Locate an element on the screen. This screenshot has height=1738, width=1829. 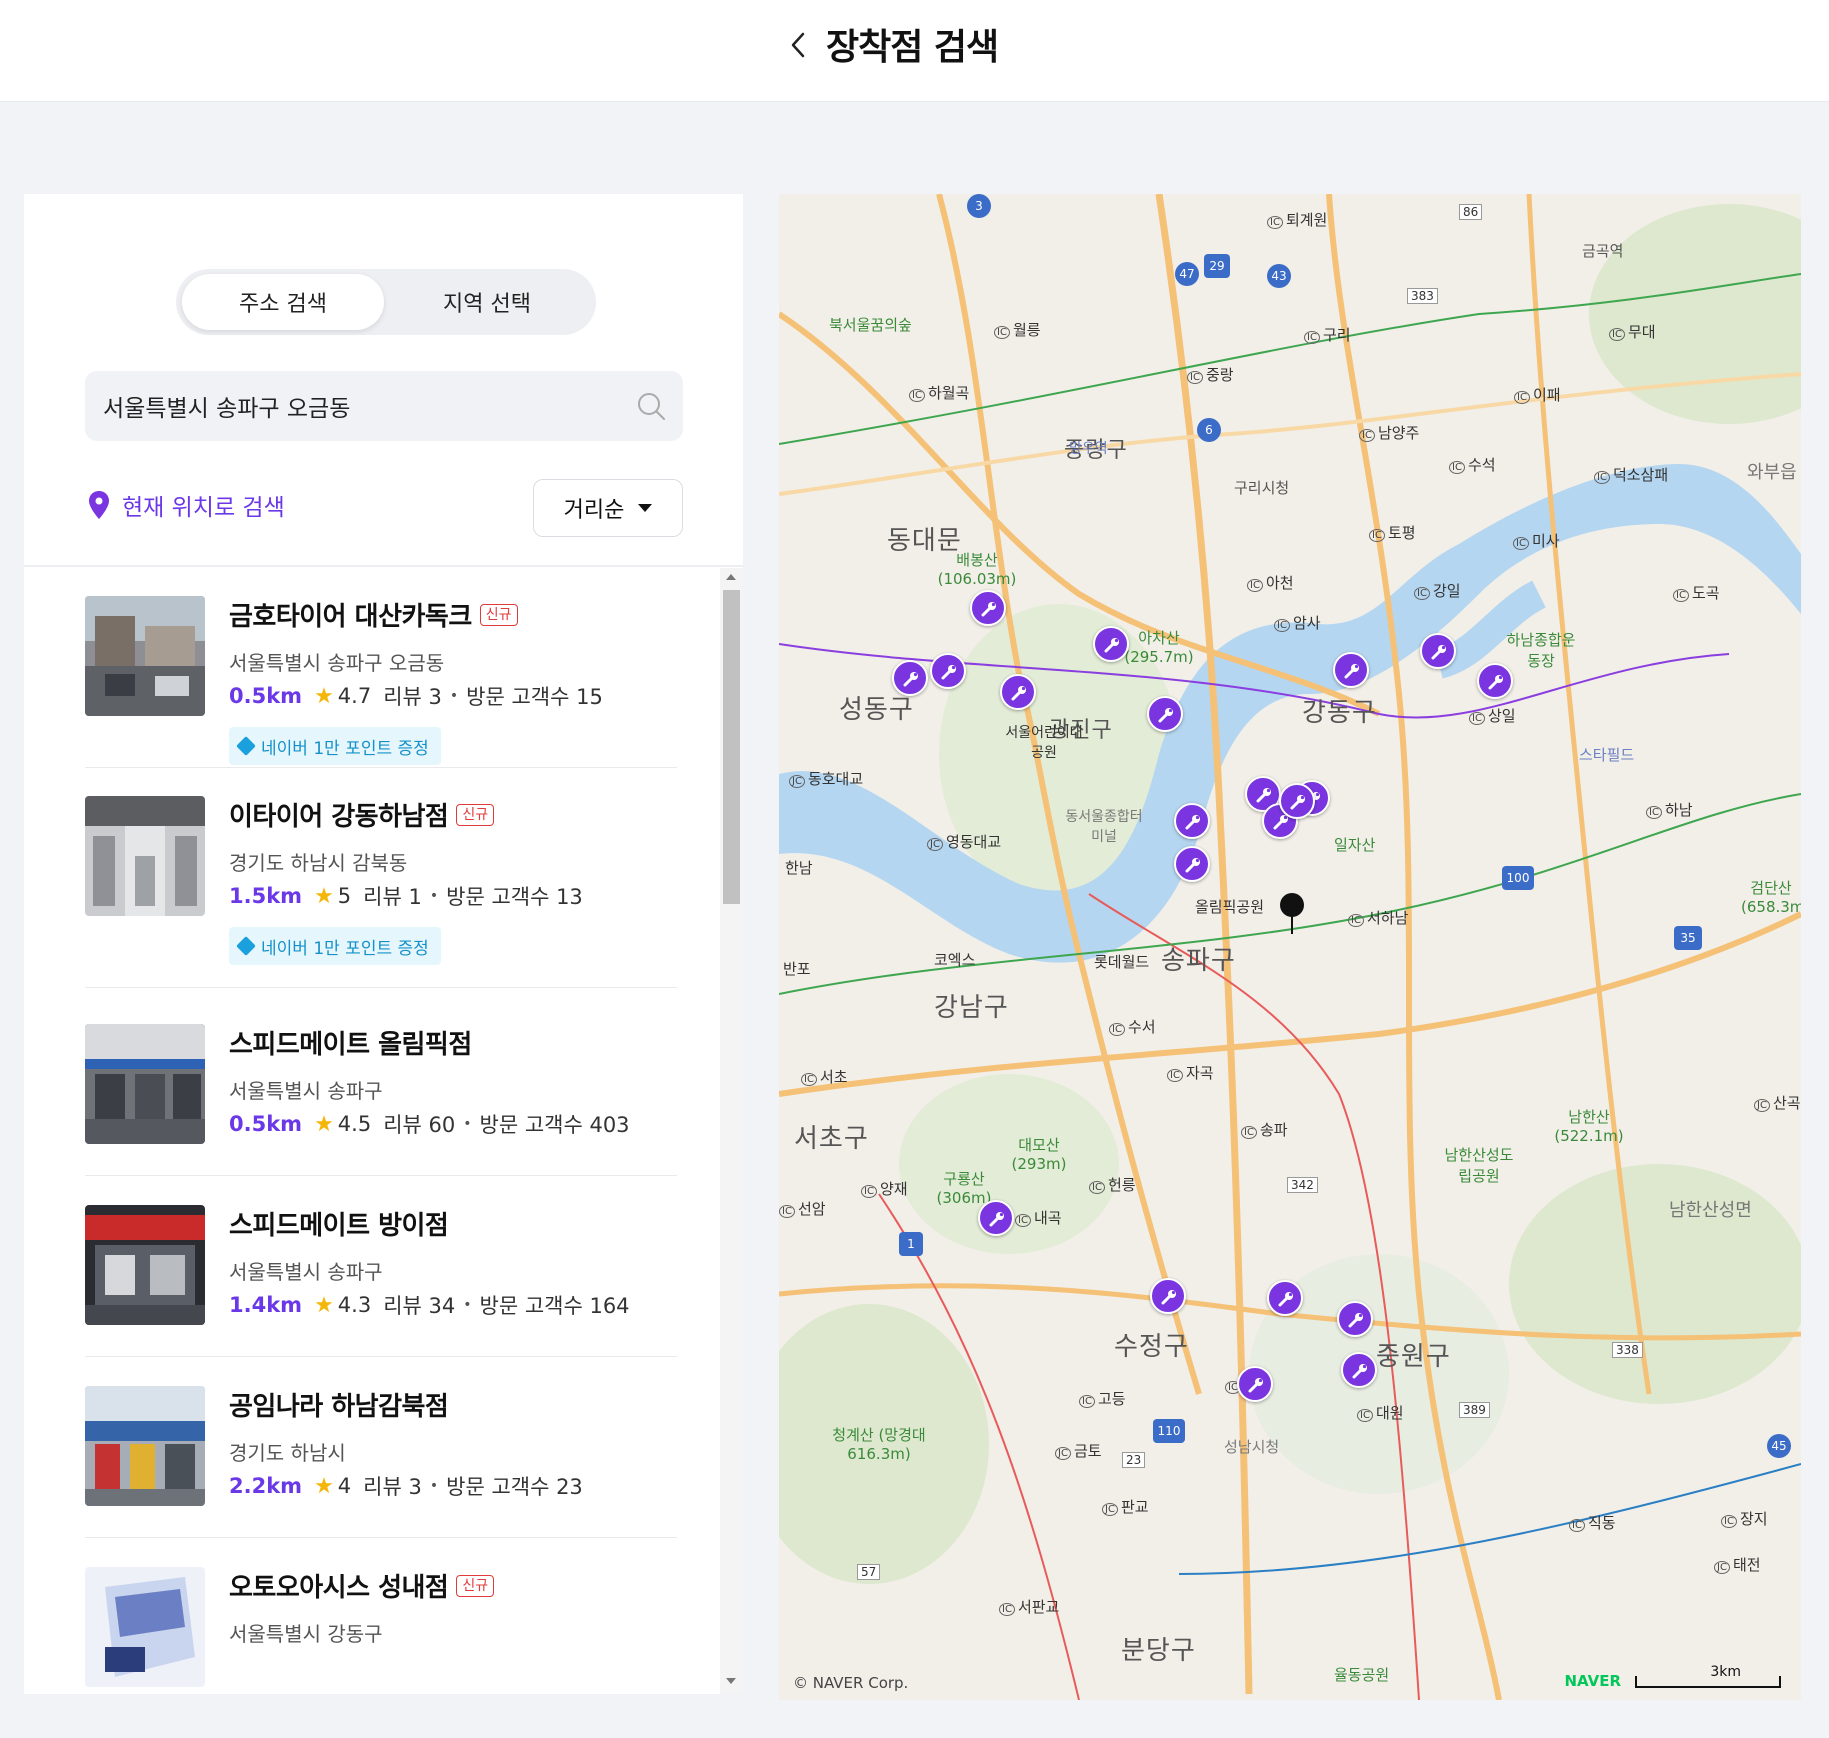
route-shield: 29 is located at coordinates (1217, 266).